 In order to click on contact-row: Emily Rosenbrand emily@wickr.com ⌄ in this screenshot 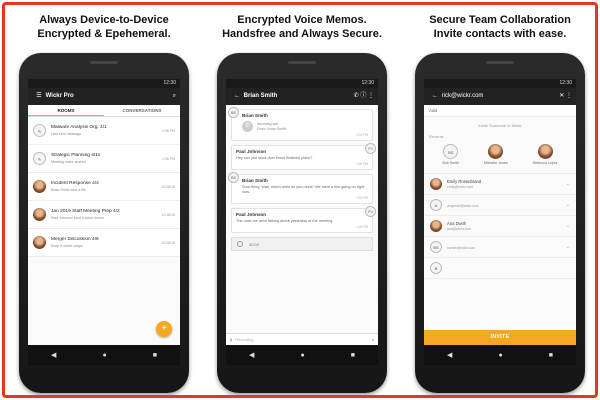, I will do `click(500, 184)`.